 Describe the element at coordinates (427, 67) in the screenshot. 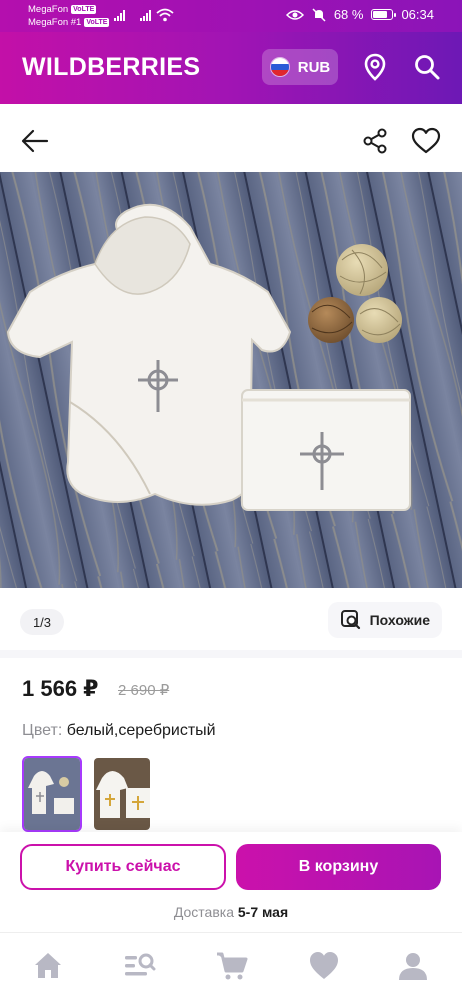

I see `search-icon` at that location.